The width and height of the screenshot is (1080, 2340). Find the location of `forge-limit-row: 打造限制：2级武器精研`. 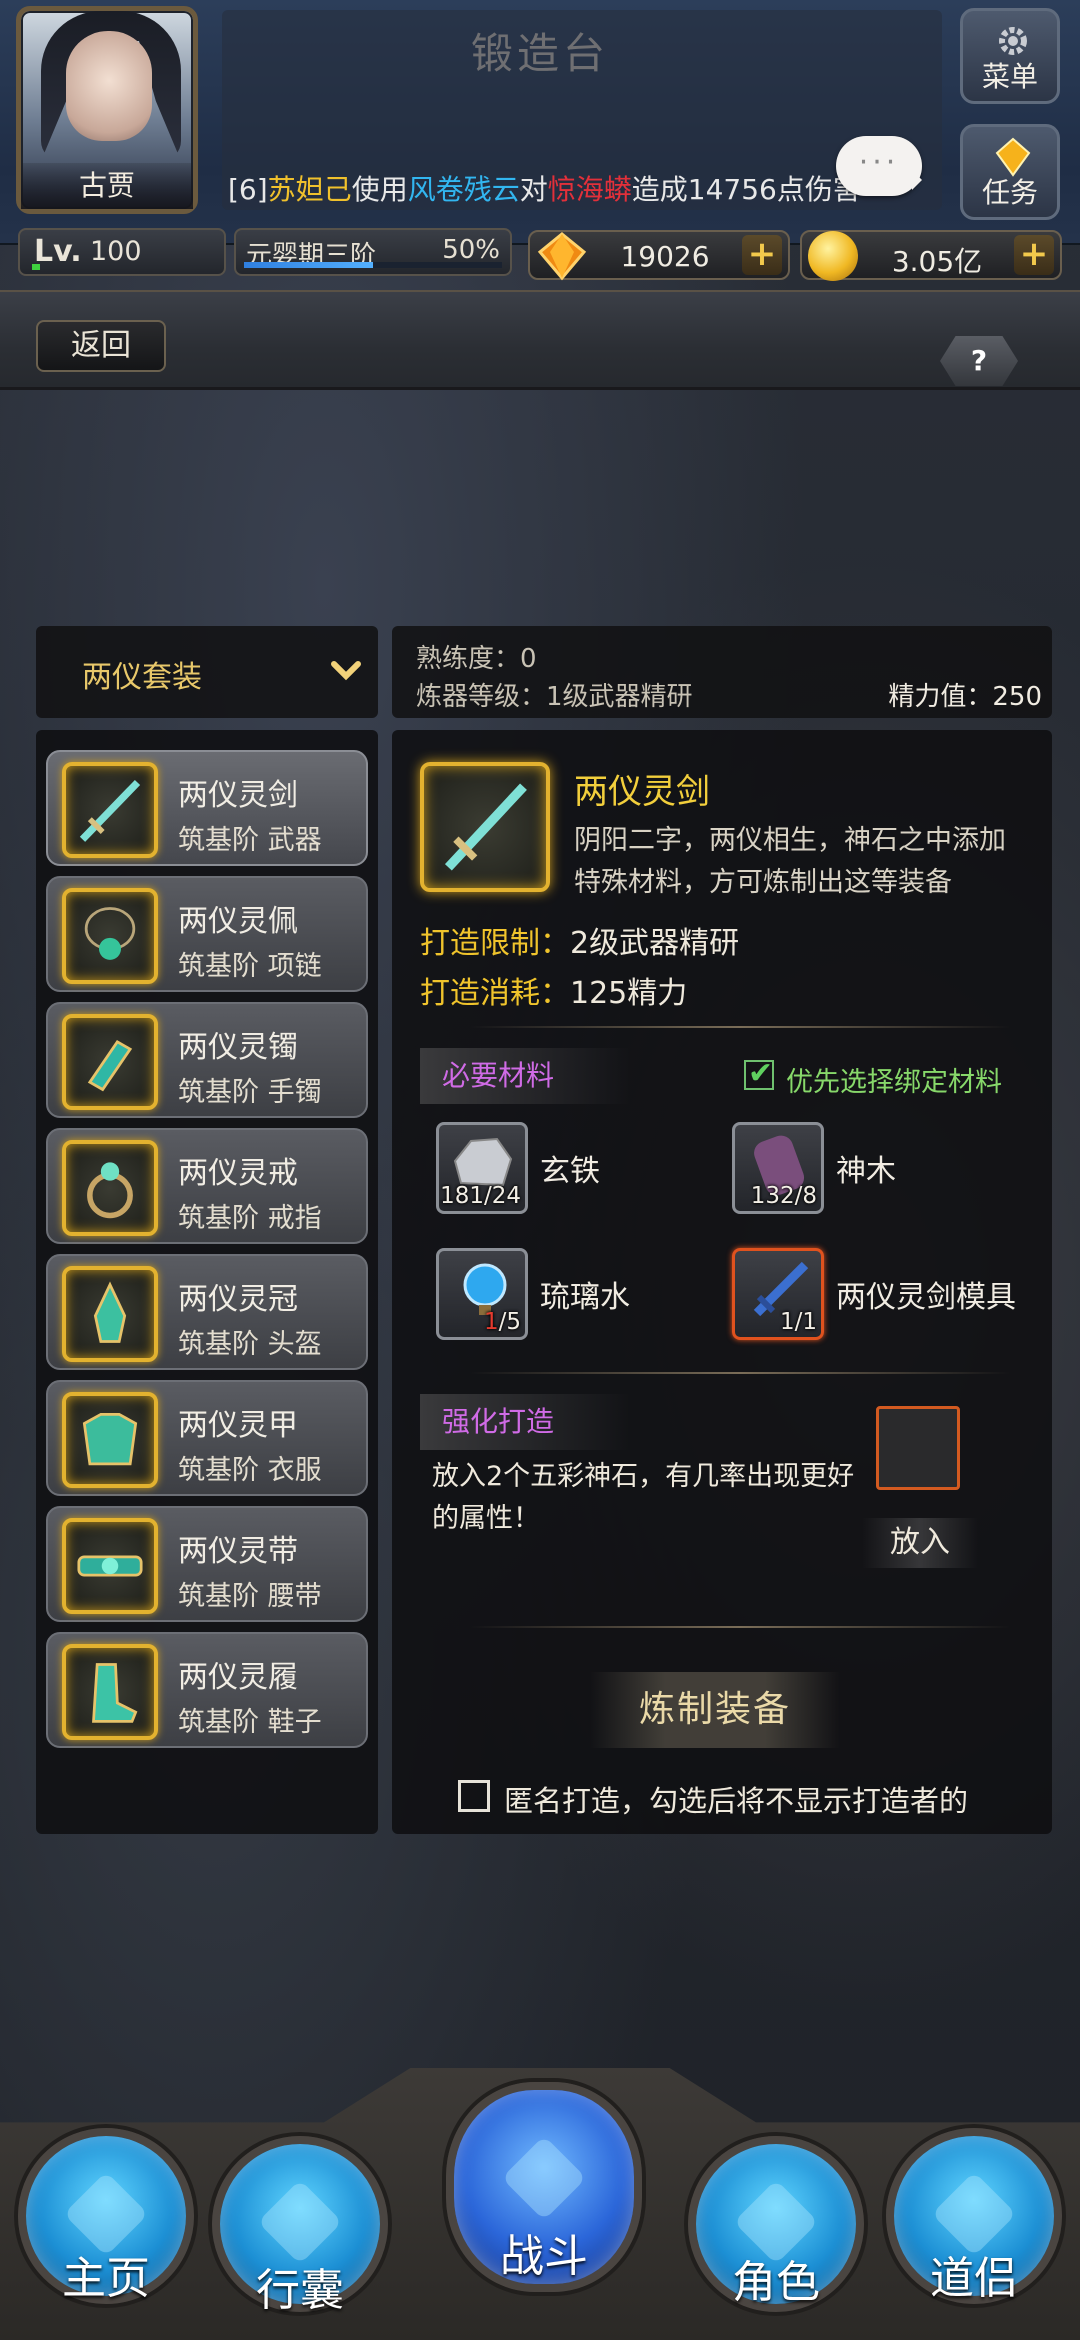

forge-limit-row: 打造限制：2级武器精研 is located at coordinates (579, 940).